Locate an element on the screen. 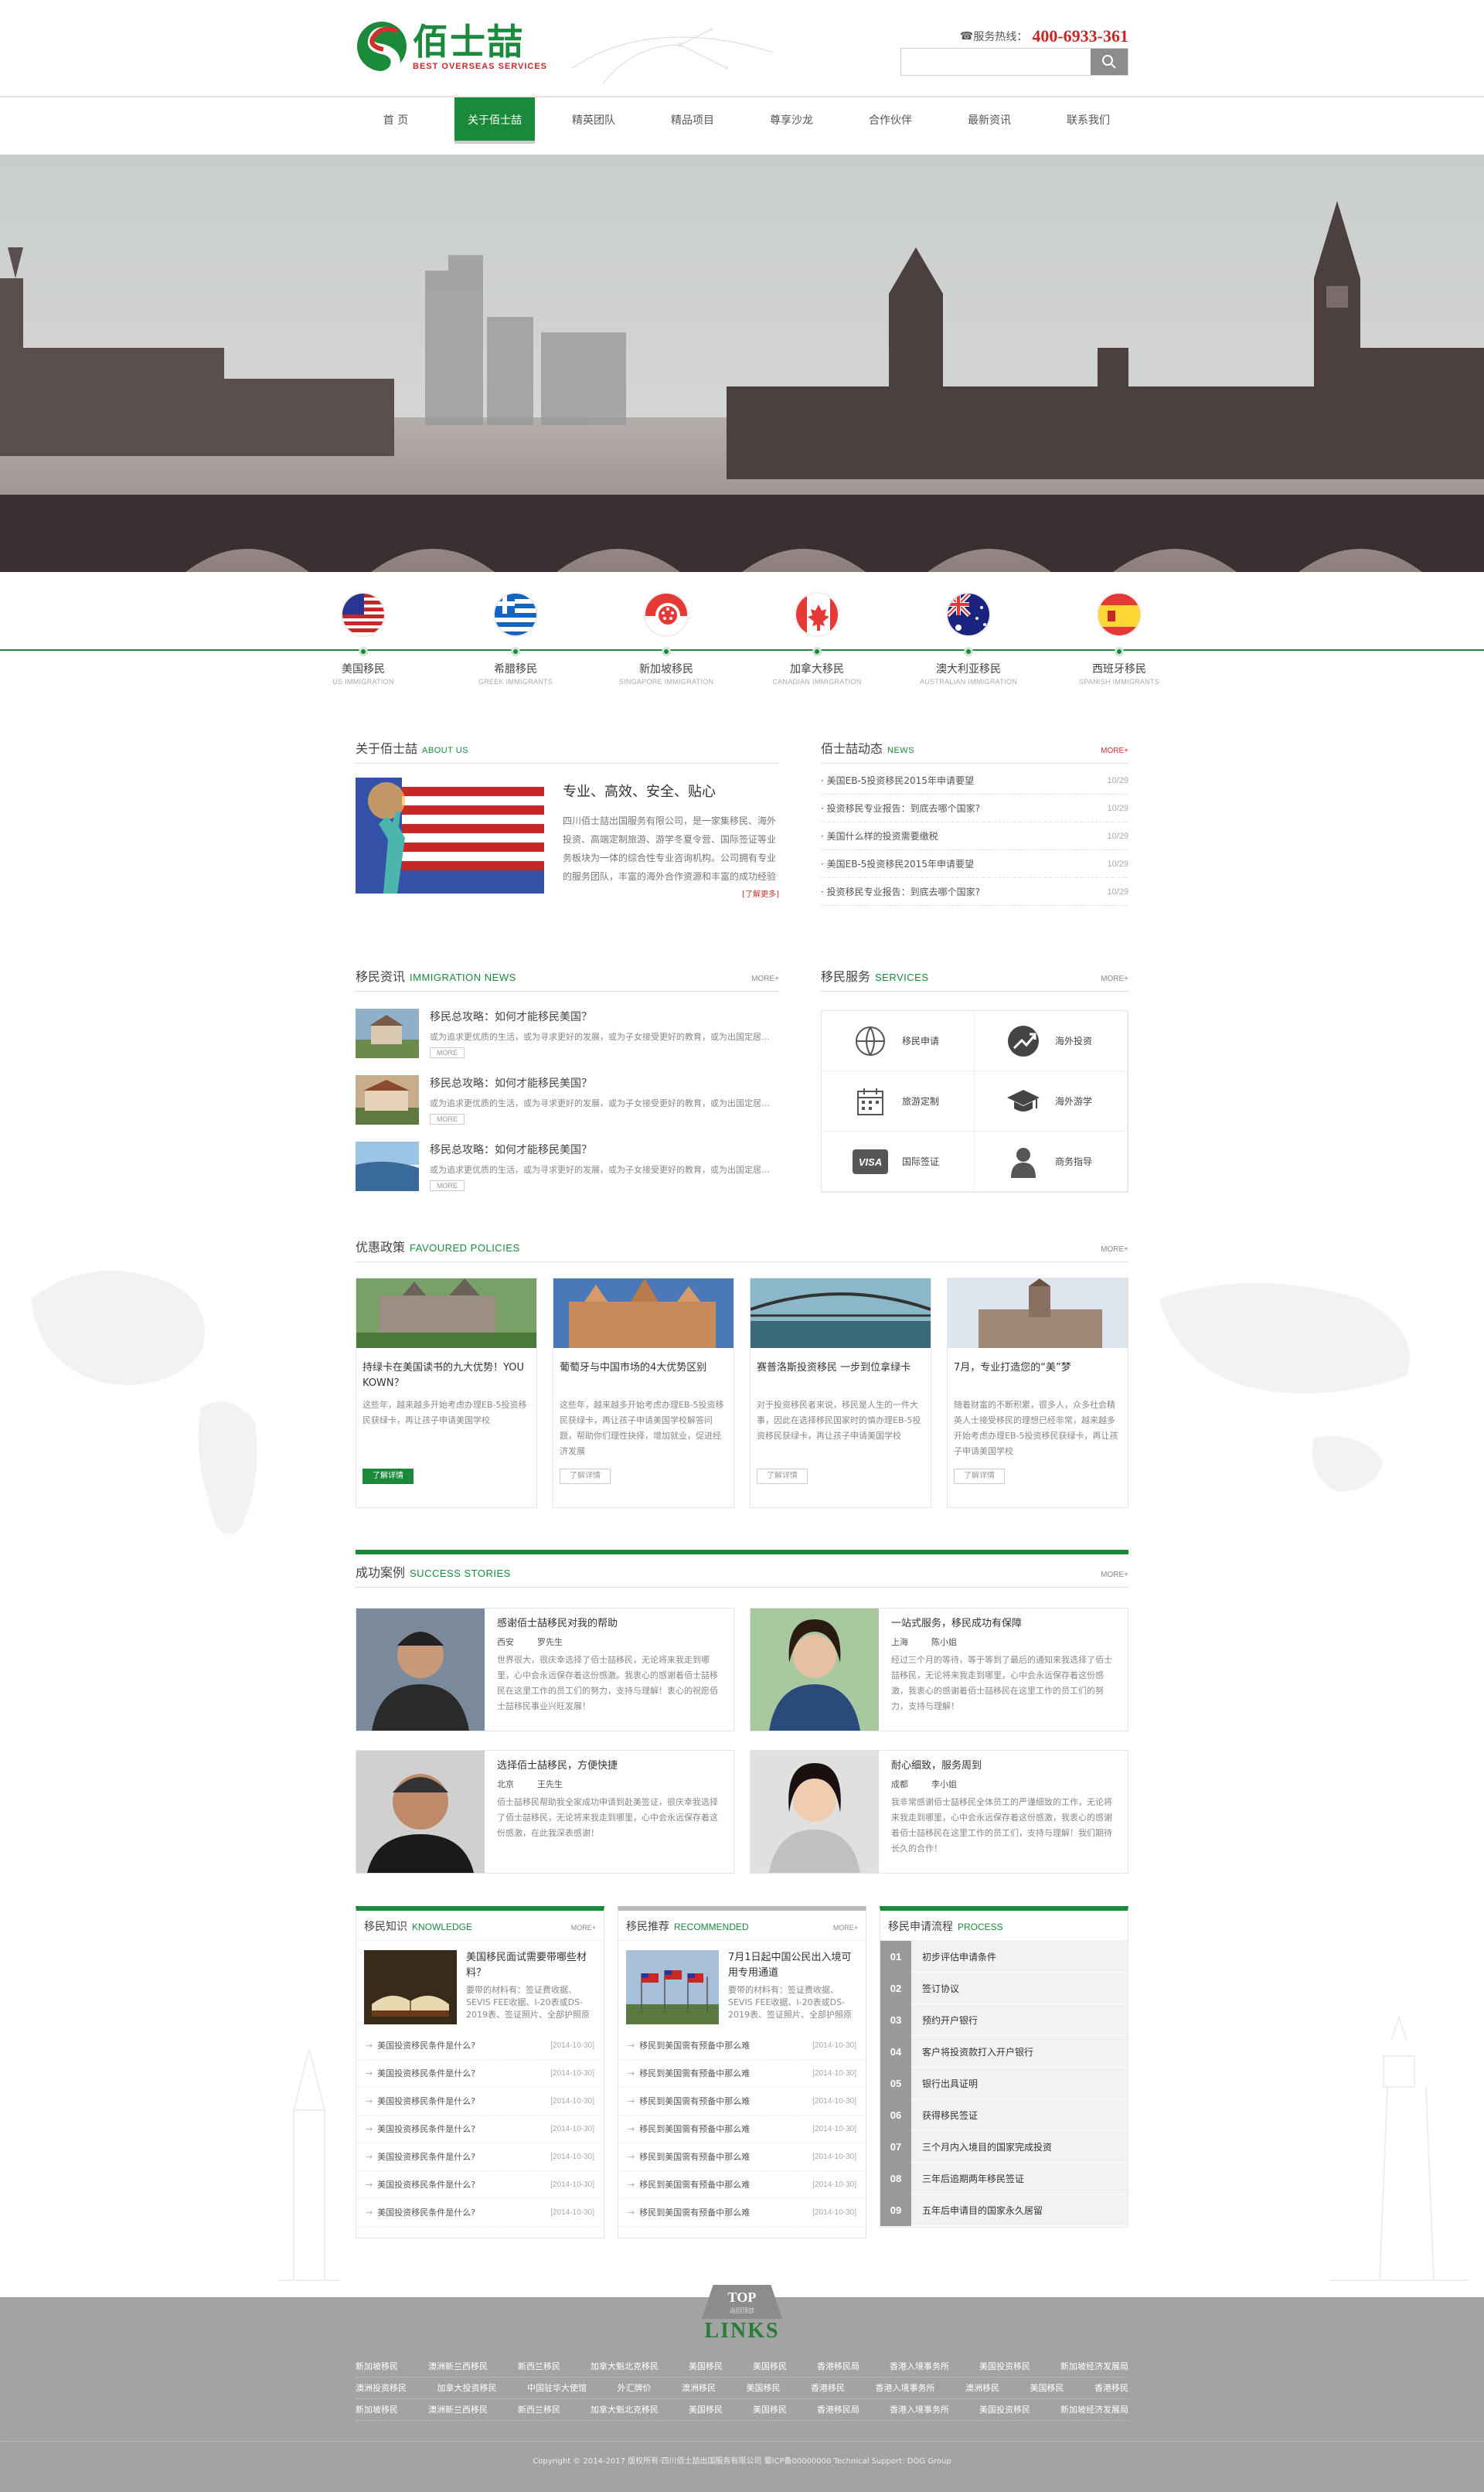 The image size is (1484, 2492). recommended-more-link: MORE+ is located at coordinates (845, 1928).